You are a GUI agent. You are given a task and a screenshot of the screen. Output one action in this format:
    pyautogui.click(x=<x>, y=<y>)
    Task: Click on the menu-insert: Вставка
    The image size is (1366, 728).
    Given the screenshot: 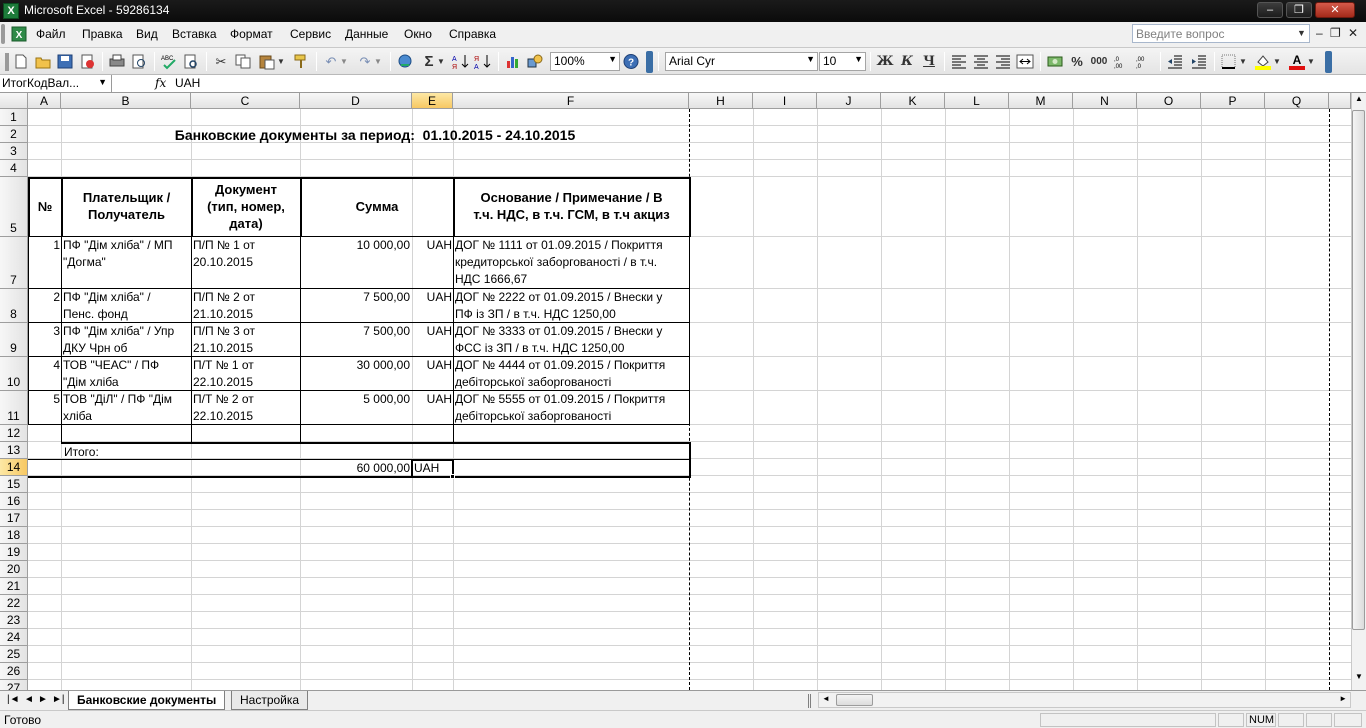 What is the action you would take?
    pyautogui.click(x=194, y=34)
    